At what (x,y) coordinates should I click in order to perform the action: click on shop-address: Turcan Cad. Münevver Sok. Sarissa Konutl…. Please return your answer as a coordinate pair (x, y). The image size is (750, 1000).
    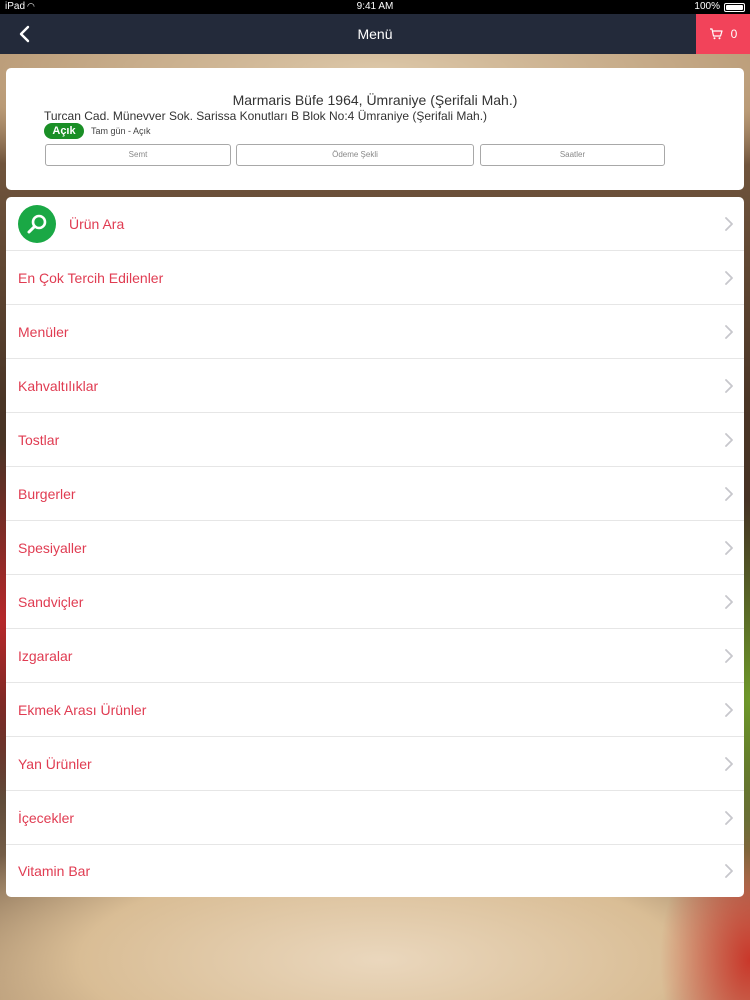
    Looking at the image, I should click on (266, 116).